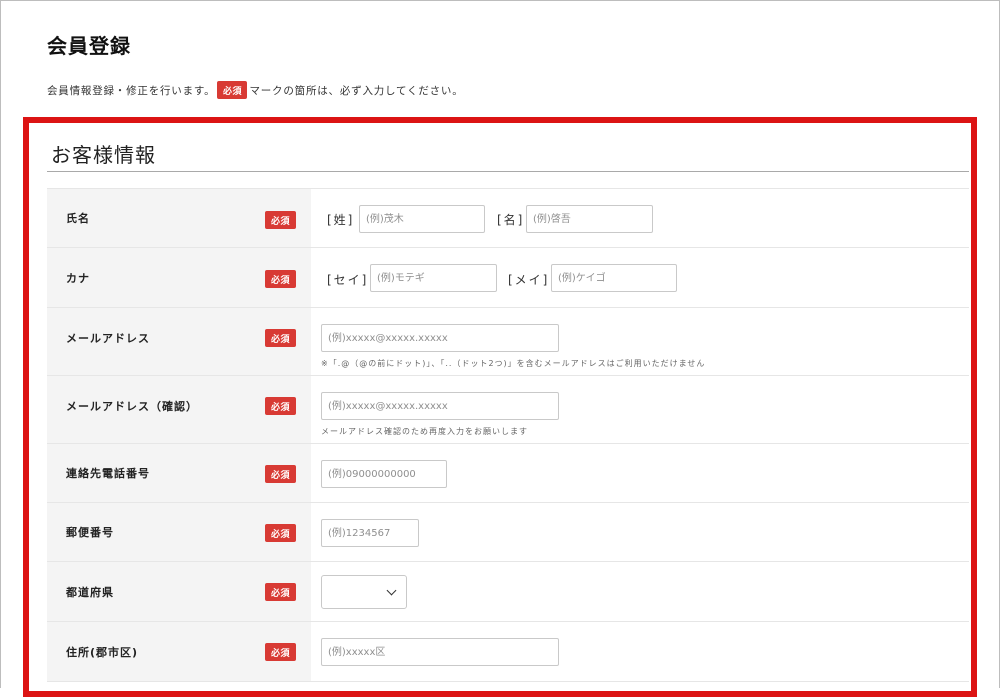  Describe the element at coordinates (179, 591) in the screenshot. I see `row-label-cell: 都道府県 必須` at that location.